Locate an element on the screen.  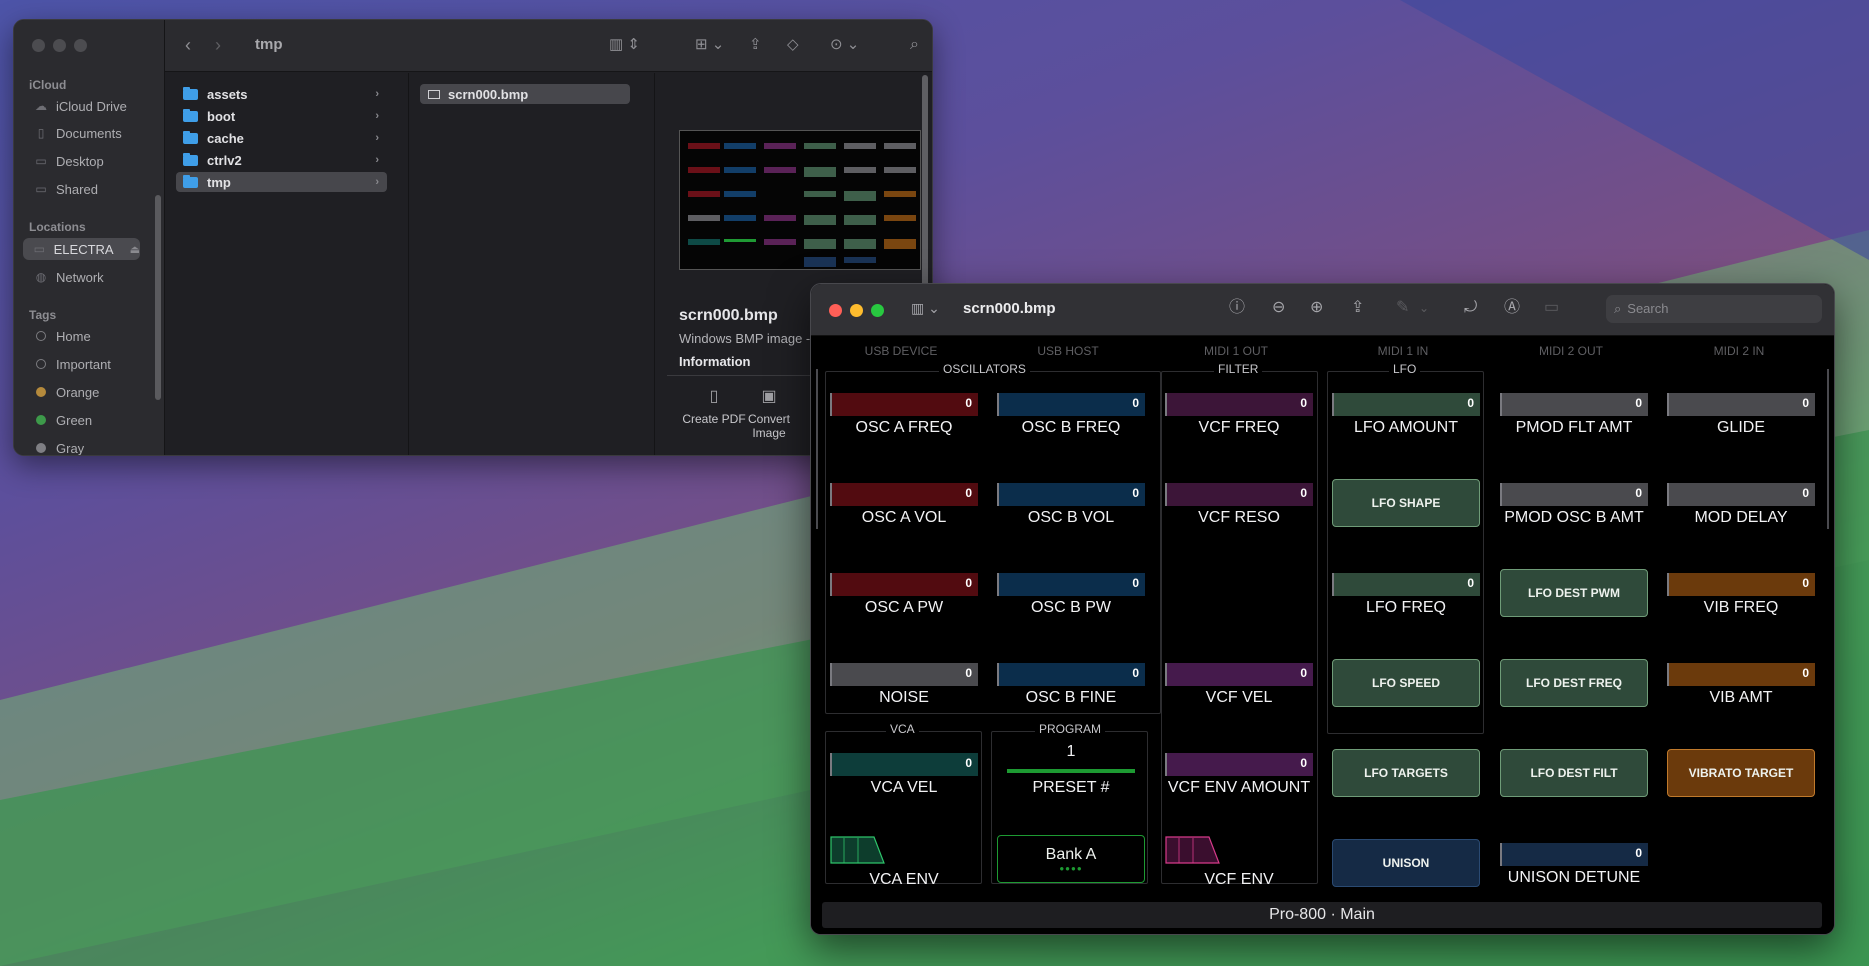
osc-b-freq-control: 0 OSC B FREQ is located at coordinates (1071, 415).